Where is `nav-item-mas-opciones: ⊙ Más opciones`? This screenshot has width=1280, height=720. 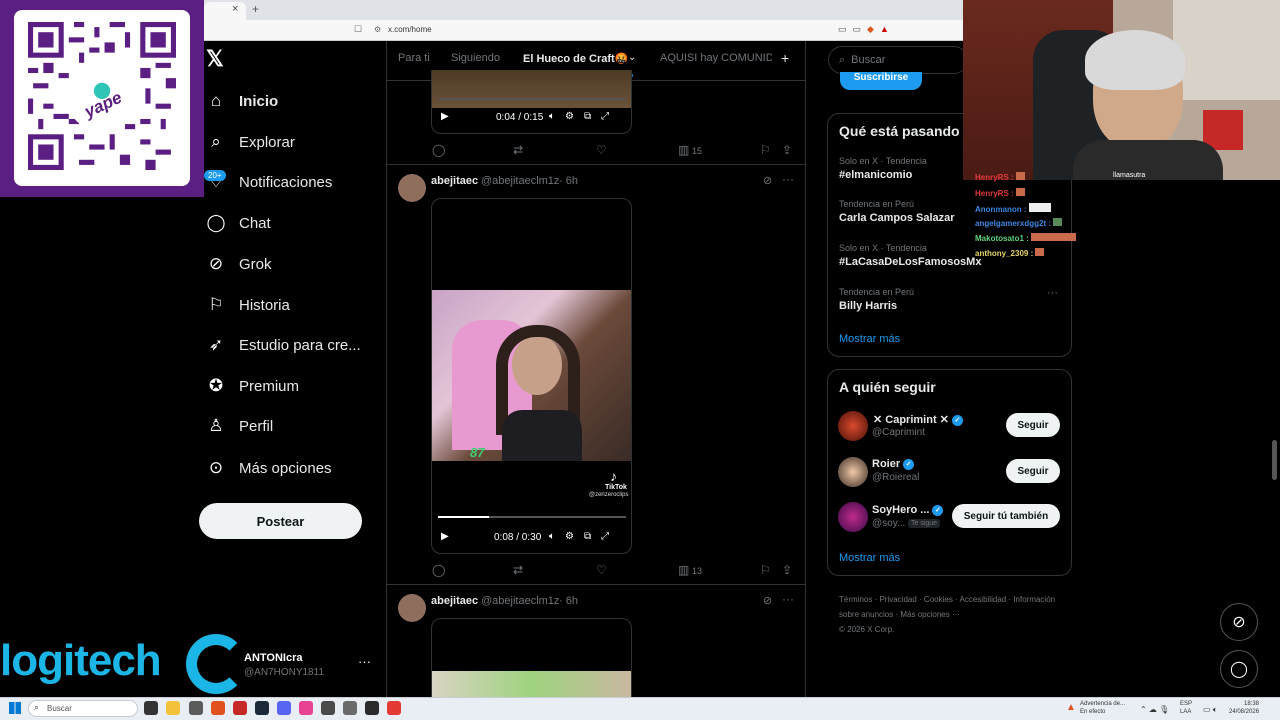 nav-item-mas-opciones: ⊙ Más opciones is located at coordinates (268, 468).